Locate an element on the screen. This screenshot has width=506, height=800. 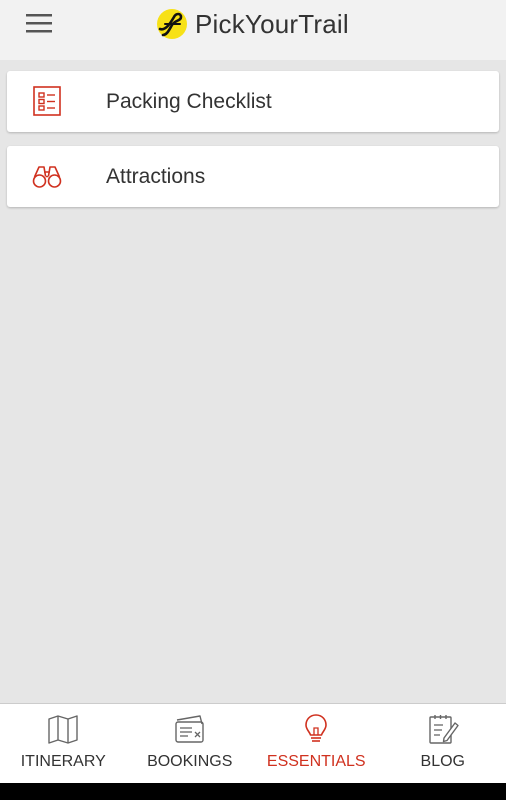
hamburger-menu-icon is located at coordinates (39, 24).